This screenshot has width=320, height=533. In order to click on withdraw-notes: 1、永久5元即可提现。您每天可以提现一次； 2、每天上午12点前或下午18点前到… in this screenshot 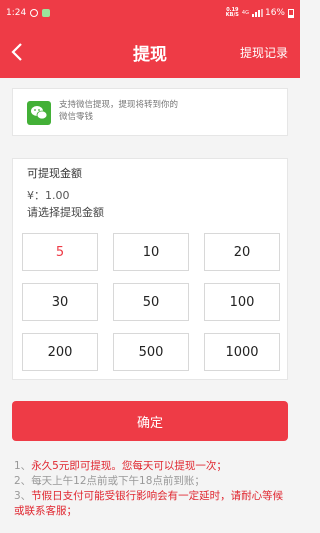, I will do `click(152, 489)`.